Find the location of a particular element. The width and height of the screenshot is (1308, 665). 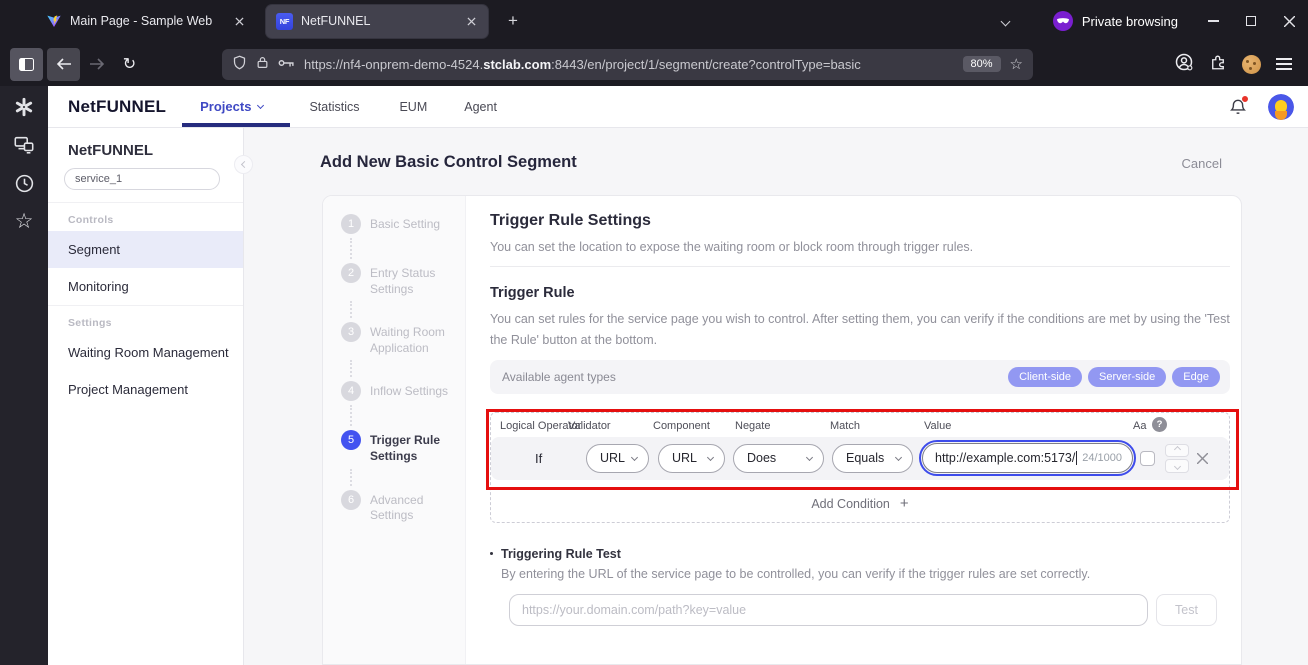

value-input: http://example.com:5173/ 24/1000 is located at coordinates (1027, 457).